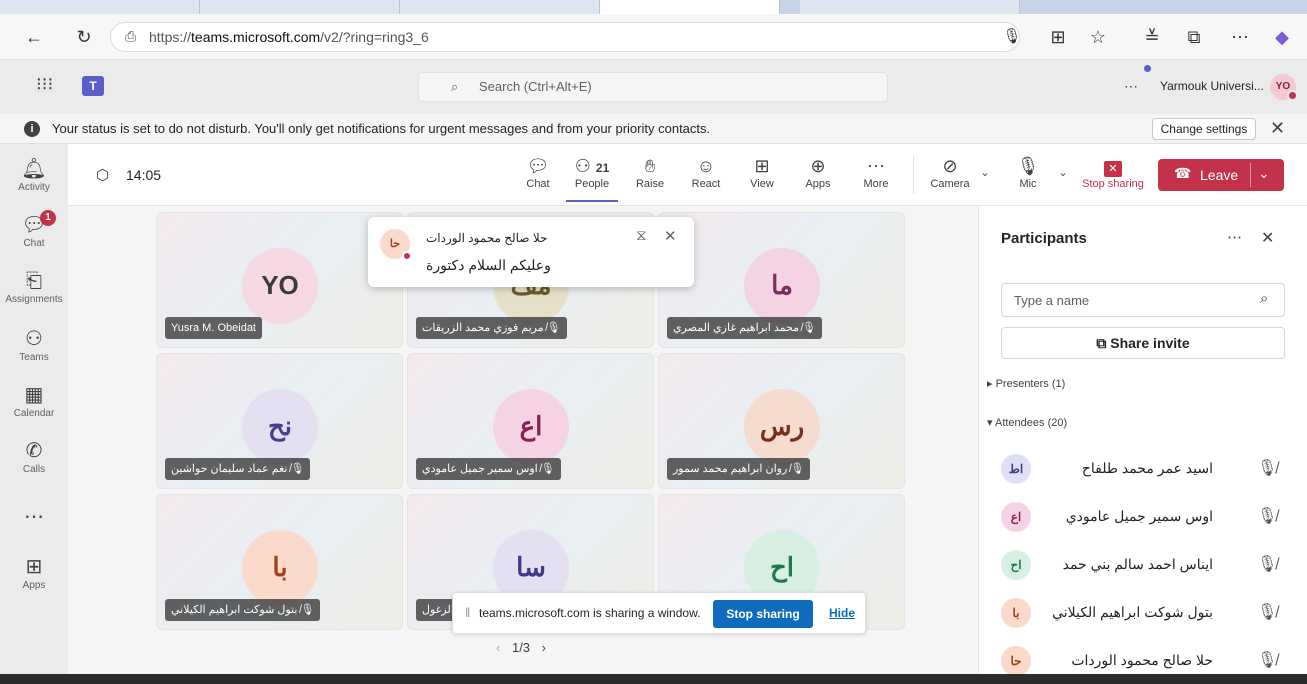  What do you see at coordinates (842, 613) in the screenshot?
I see `hide-link: Hide` at bounding box center [842, 613].